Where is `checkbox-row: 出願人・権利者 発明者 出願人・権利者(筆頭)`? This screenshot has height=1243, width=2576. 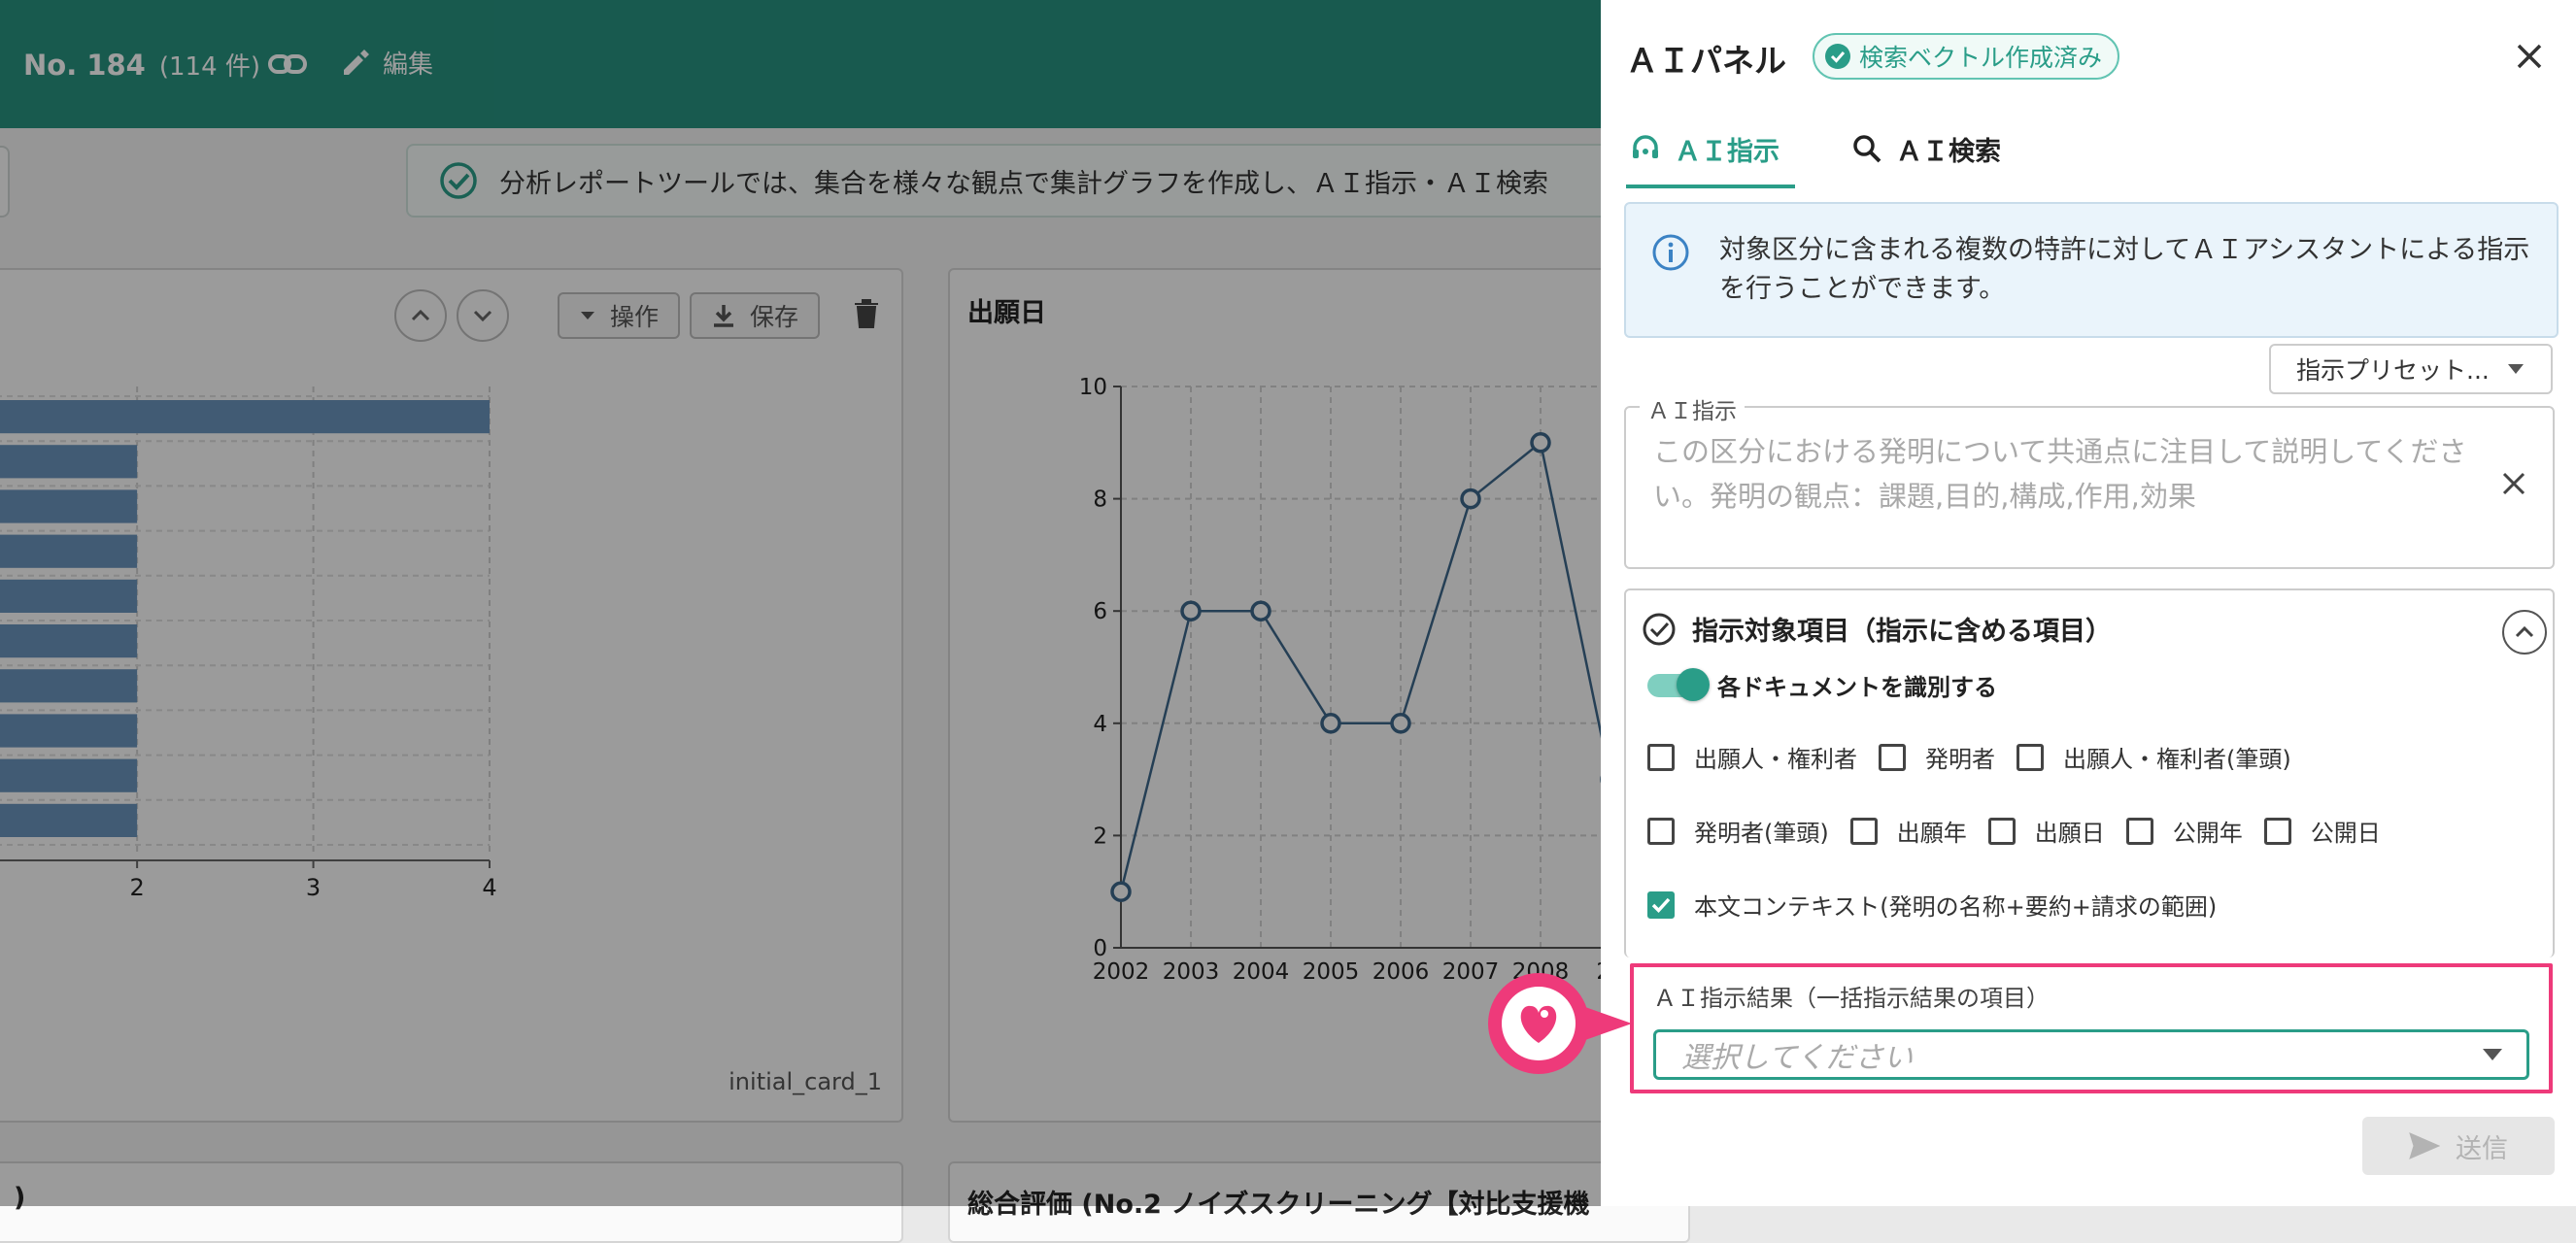 checkbox-row: 出願人・権利者 発明者 出願人・権利者(筆頭) is located at coordinates (1980, 757).